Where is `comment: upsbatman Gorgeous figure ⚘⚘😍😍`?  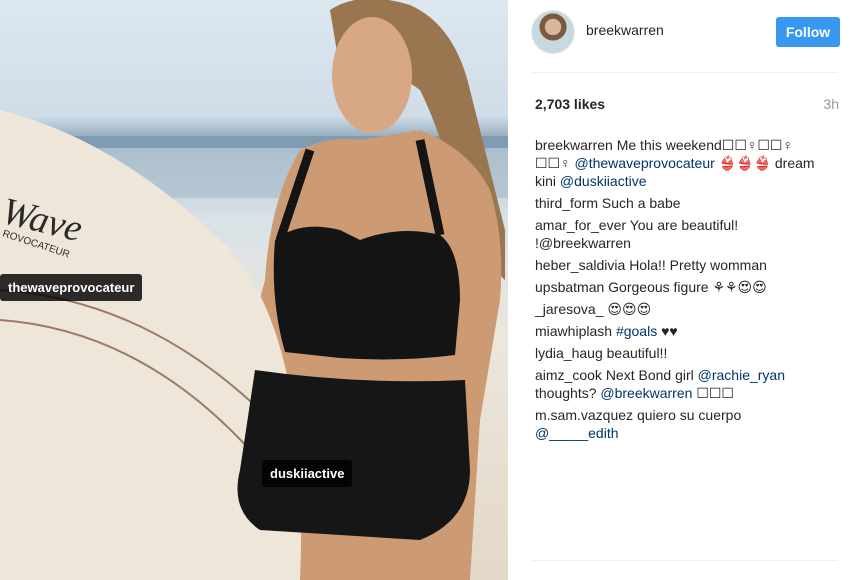 comment: upsbatman Gorgeous figure ⚘⚘😍😍 is located at coordinates (680, 287).